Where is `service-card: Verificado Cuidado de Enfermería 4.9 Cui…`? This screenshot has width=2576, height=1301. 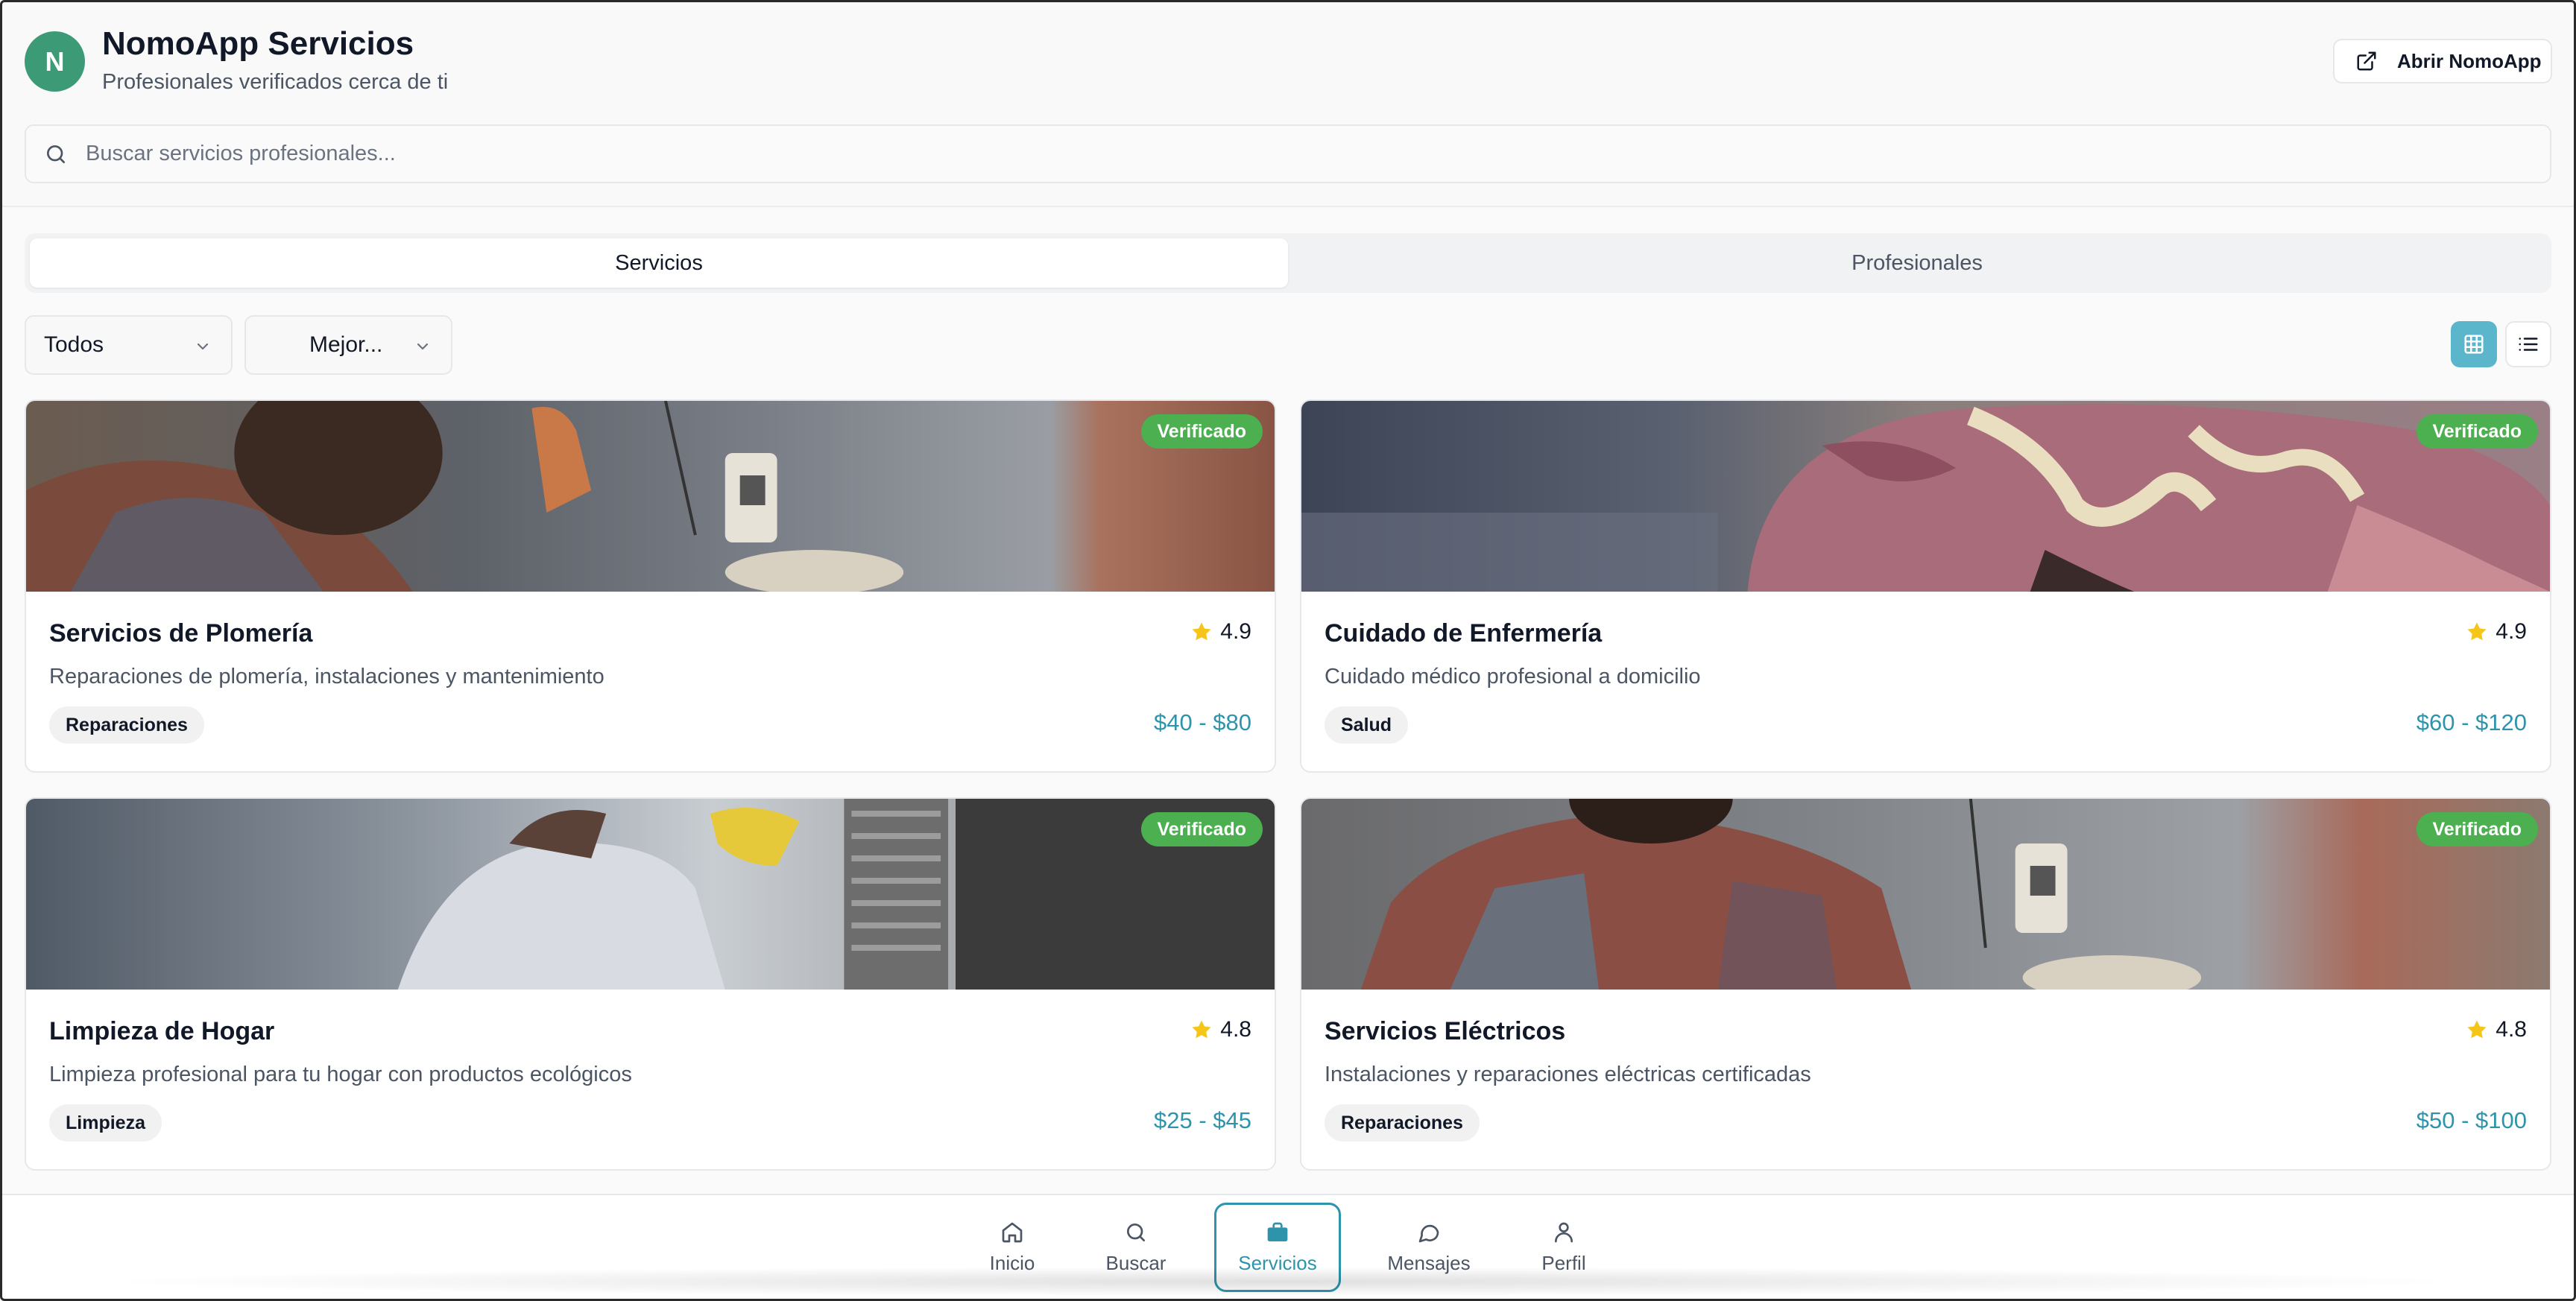
service-card: Verificado Cuidado de Enfermería 4.9 Cui… is located at coordinates (1925, 586).